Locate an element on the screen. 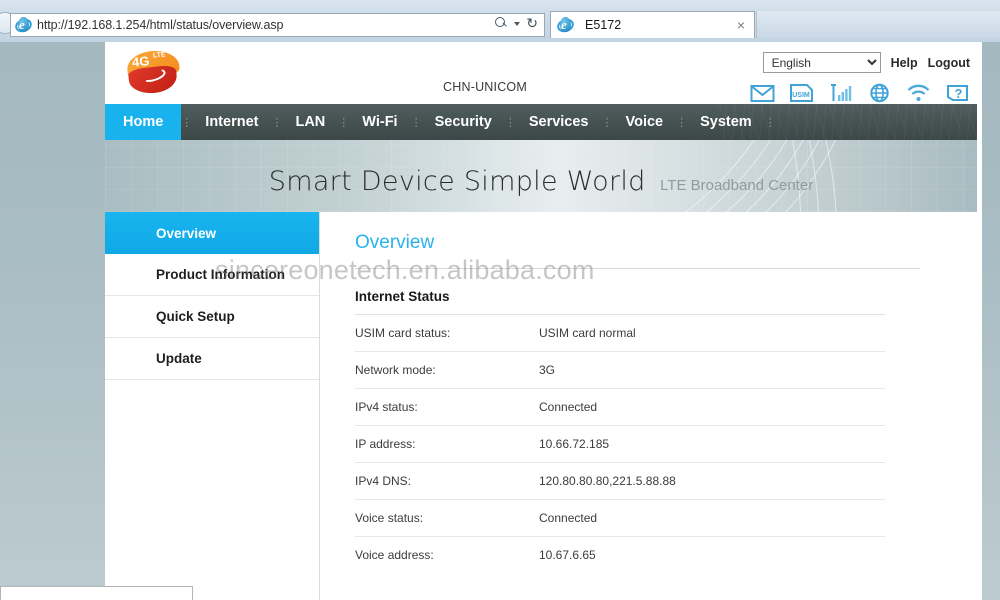  nav-item-system: System is located at coordinates (726, 122).